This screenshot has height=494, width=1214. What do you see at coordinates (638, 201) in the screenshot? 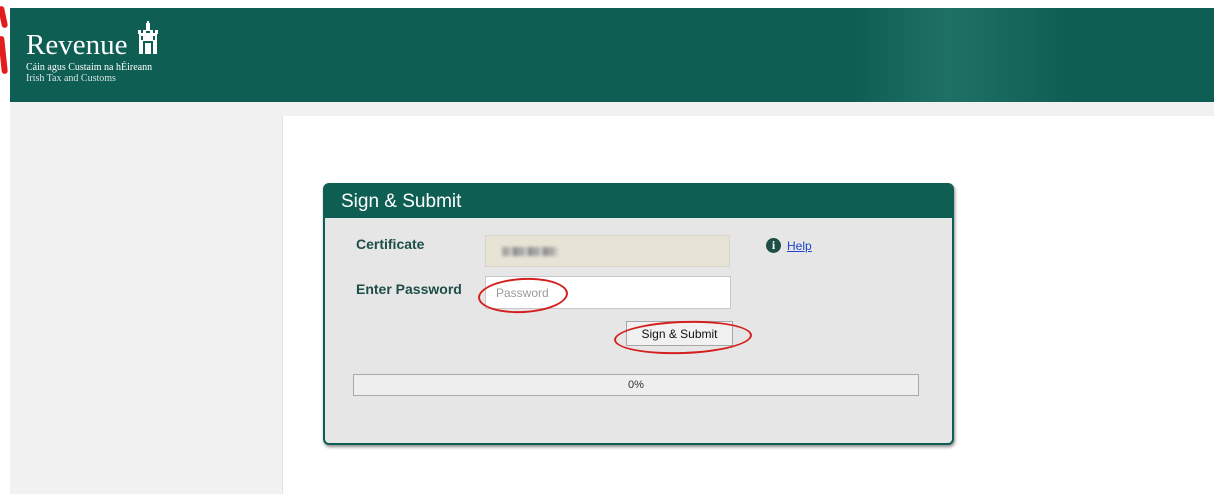
I see `dialog-title: Sign & Submit` at bounding box center [638, 201].